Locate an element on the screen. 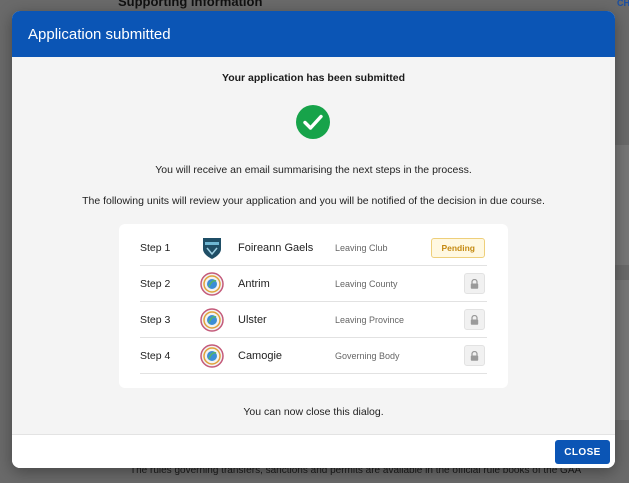 Image resolution: width=629 pixels, height=483 pixels. background-section-heading: Supporting information is located at coordinates (190, 4).